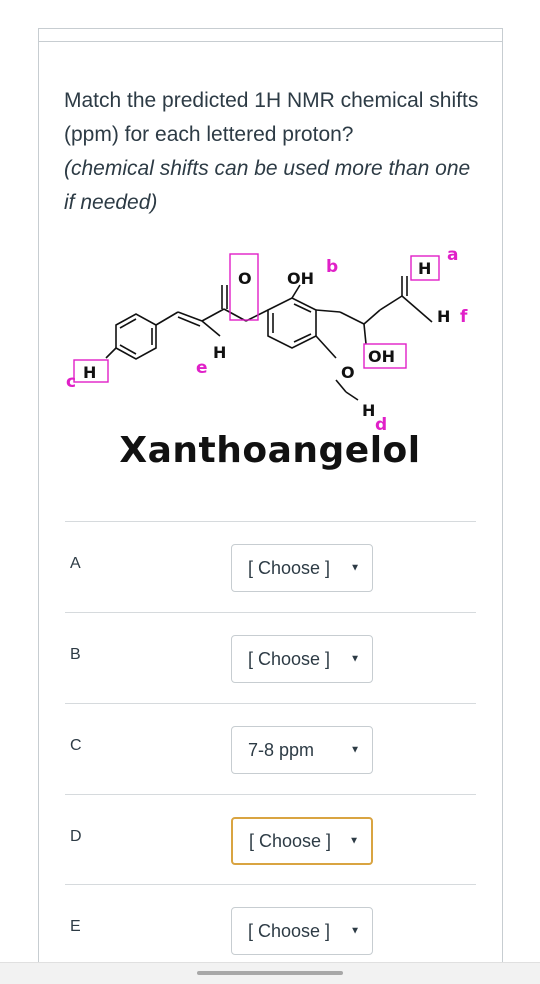 This screenshot has height=984, width=540. I want to click on label-H-a: H, so click(424, 268).